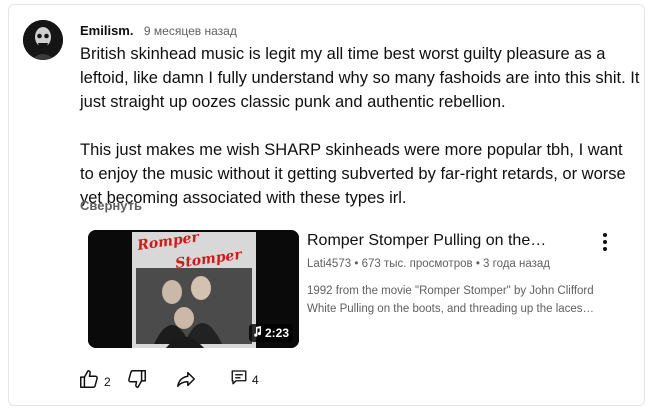  Describe the element at coordinates (106, 30) in the screenshot. I see `author-name: Emilism.` at that location.